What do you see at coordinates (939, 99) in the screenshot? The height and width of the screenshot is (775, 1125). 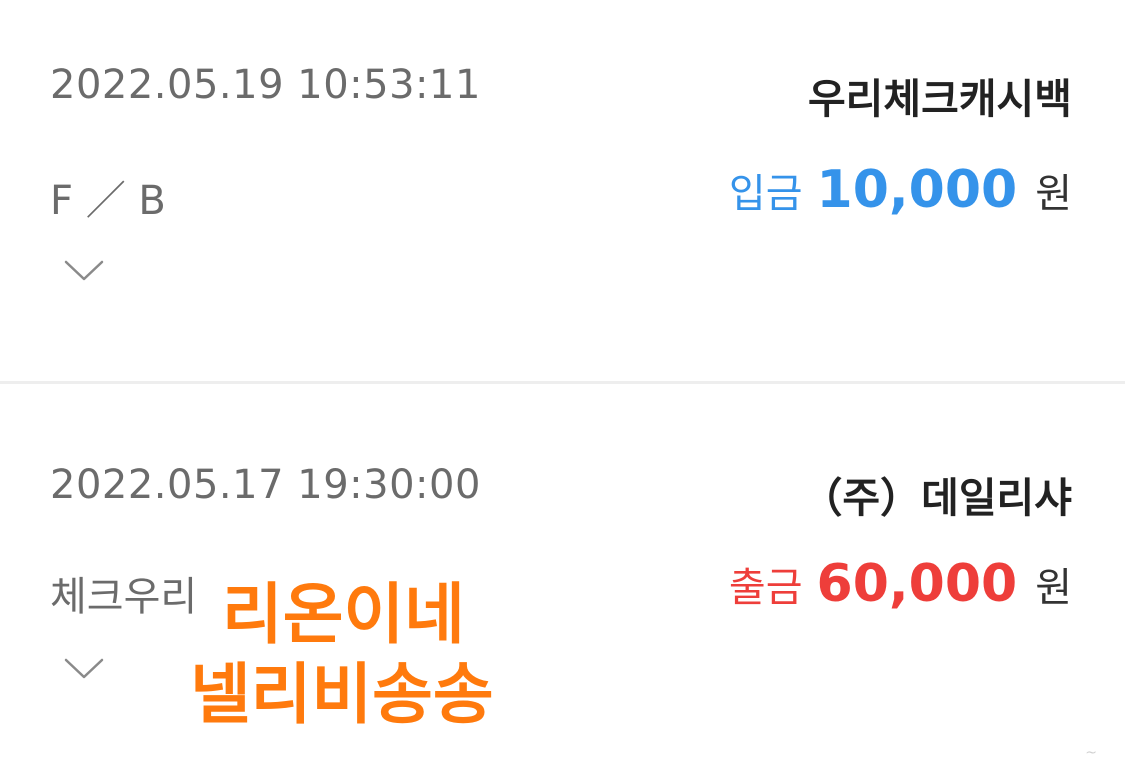 I see `transaction-merchant: 우리체크캐시백` at bounding box center [939, 99].